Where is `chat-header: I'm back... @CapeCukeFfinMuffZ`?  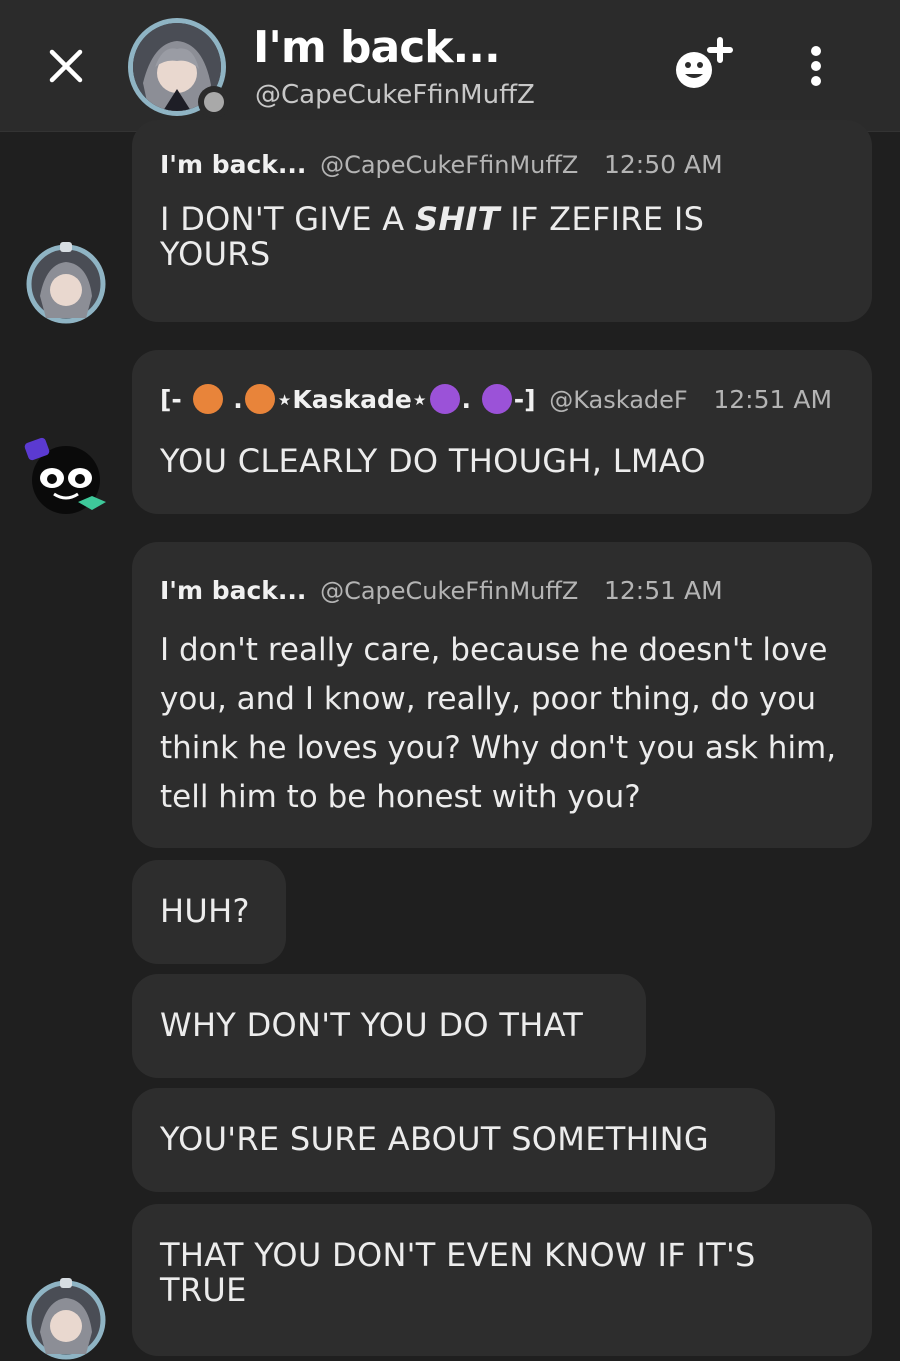 chat-header: I'm back... @CapeCukeFfinMuffZ is located at coordinates (450, 66).